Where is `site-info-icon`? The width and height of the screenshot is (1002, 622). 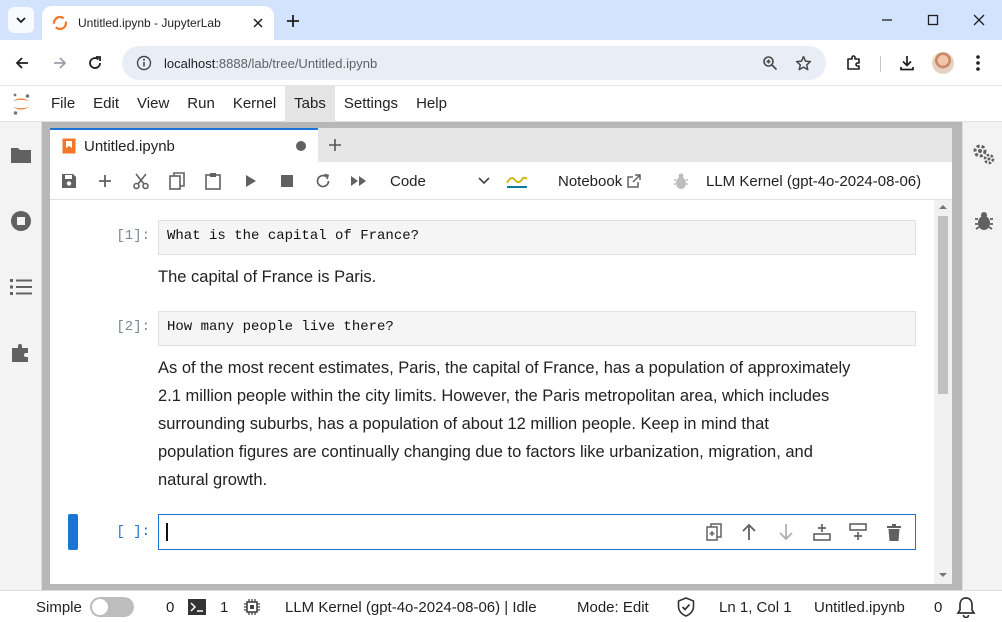
site-info-icon is located at coordinates (144, 63).